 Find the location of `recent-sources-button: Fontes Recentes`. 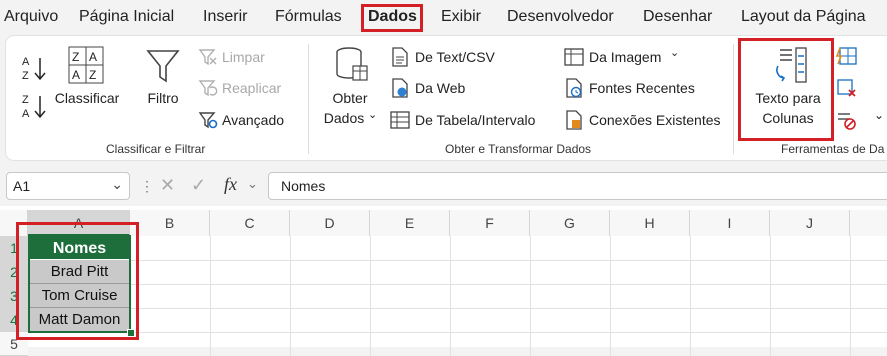

recent-sources-button: Fontes Recentes is located at coordinates (642, 88).